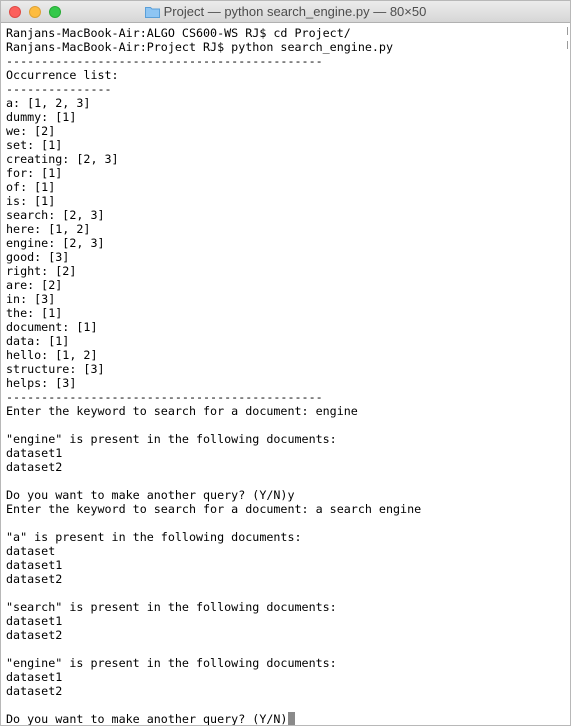 The width and height of the screenshot is (571, 726). What do you see at coordinates (62, 159) in the screenshot?
I see `terminal-line-text: creating: [2, 3]` at bounding box center [62, 159].